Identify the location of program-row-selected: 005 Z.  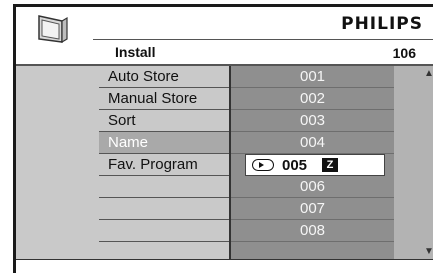
(315, 165).